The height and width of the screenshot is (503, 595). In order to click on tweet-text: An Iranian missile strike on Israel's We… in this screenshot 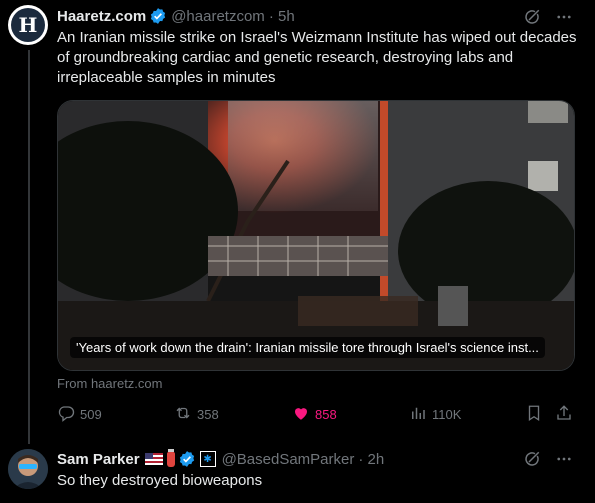, I will do `click(317, 57)`.